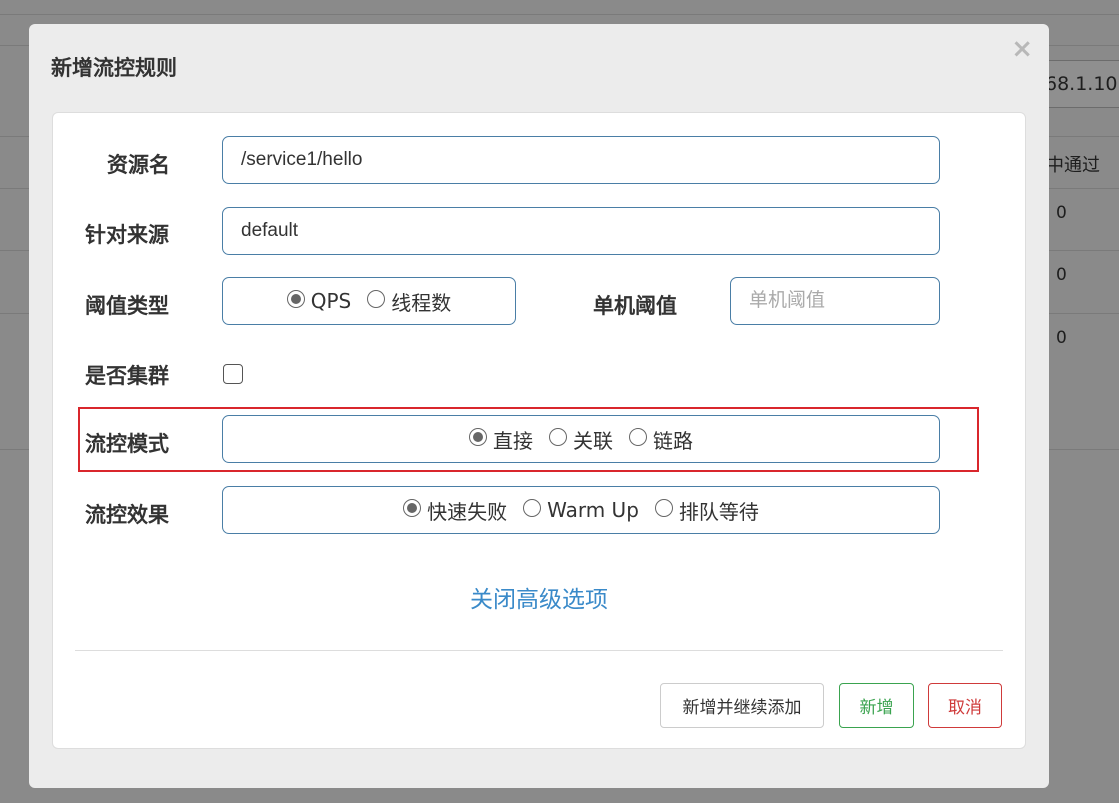 The image size is (1119, 803). Describe the element at coordinates (539, 650) in the screenshot. I see `footer-divider` at that location.